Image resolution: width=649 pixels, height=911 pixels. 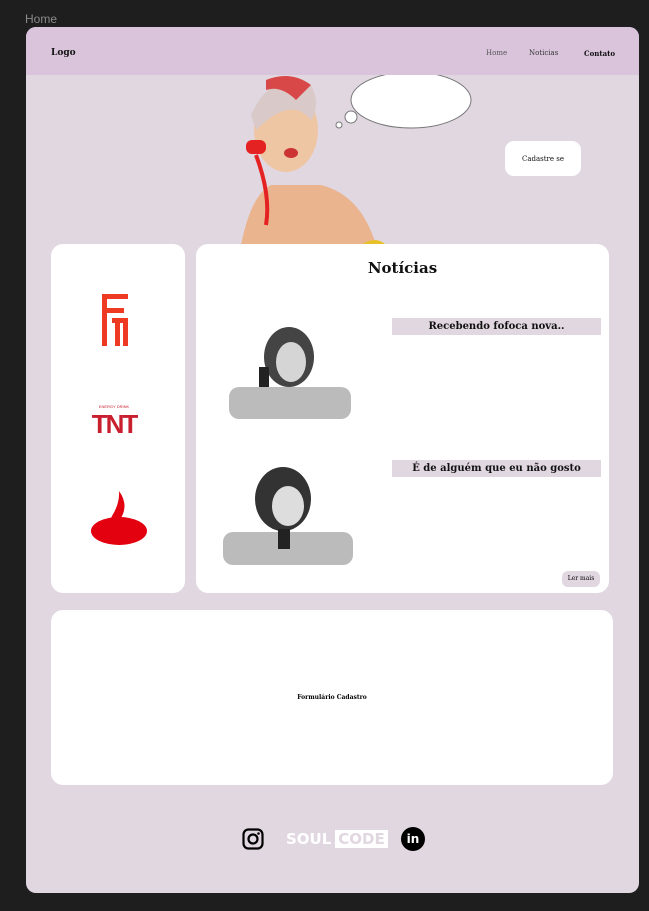 I want to click on tnt-logo: ENERGY DRINK TNT, so click(x=115, y=421).